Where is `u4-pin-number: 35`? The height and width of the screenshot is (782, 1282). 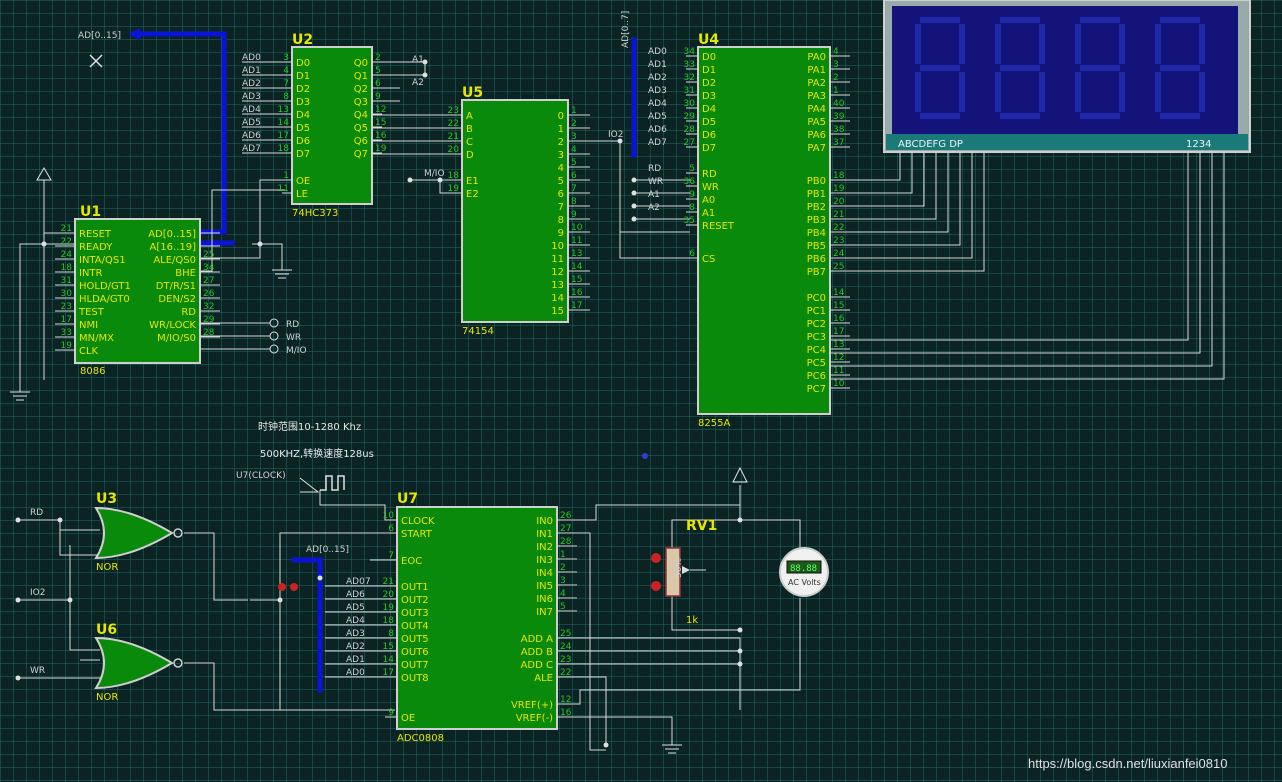 u4-pin-number: 35 is located at coordinates (689, 221).